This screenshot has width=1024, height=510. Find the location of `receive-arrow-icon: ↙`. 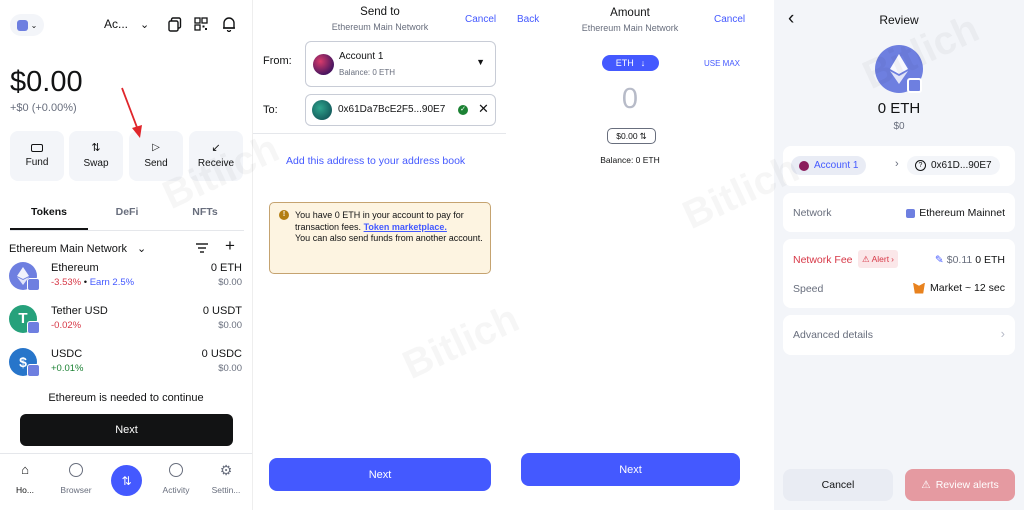

receive-arrow-icon: ↙ is located at coordinates (216, 148).